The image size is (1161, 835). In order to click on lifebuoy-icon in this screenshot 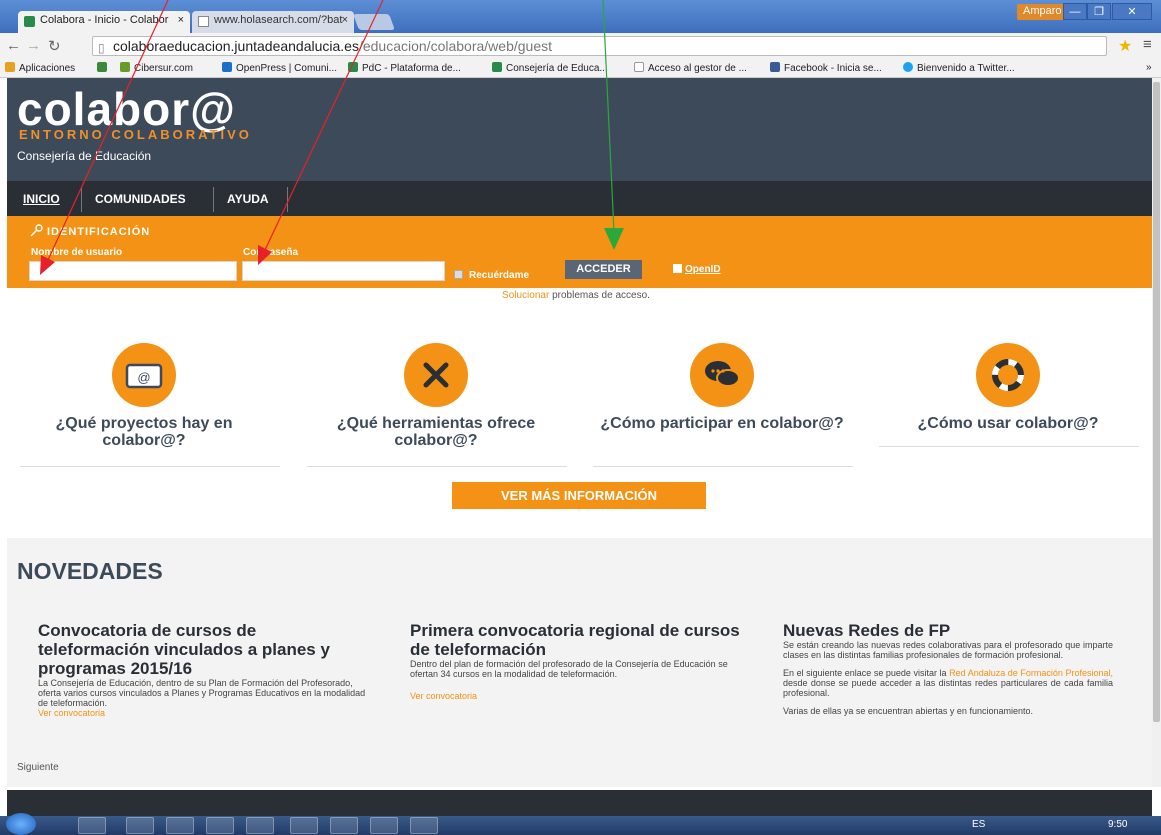, I will do `click(1008, 375)`.